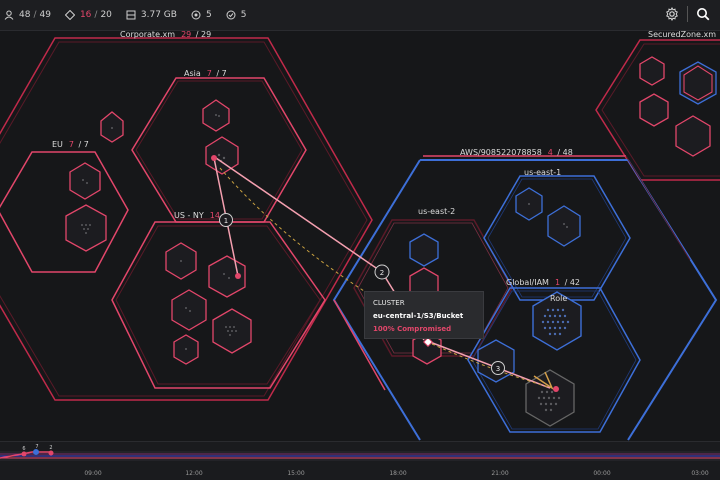  I want to click on stat-assets-value: 16, so click(85, 15).